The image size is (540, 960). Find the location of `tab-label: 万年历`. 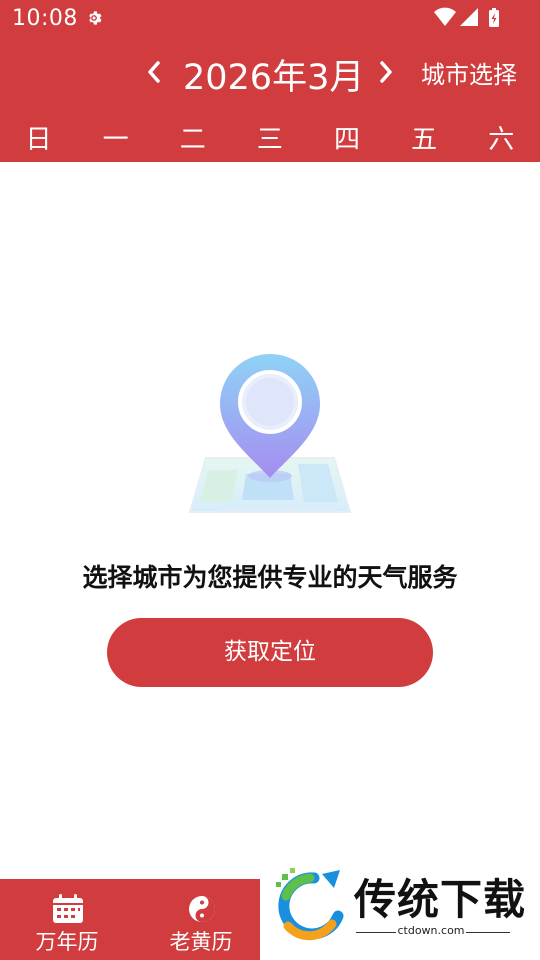

tab-label: 万年历 is located at coordinates (67, 942).